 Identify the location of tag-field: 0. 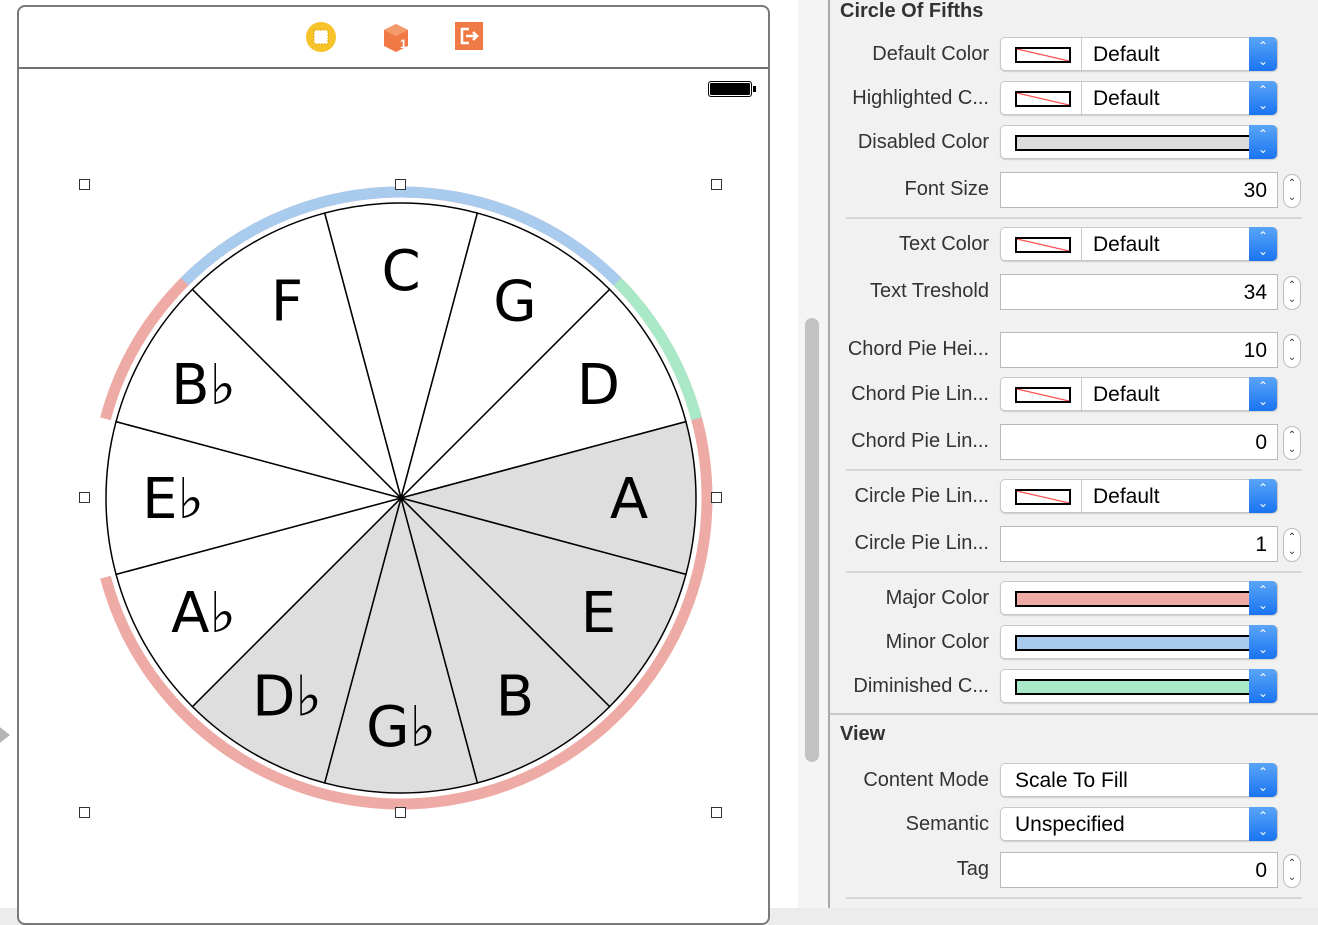
(1139, 870).